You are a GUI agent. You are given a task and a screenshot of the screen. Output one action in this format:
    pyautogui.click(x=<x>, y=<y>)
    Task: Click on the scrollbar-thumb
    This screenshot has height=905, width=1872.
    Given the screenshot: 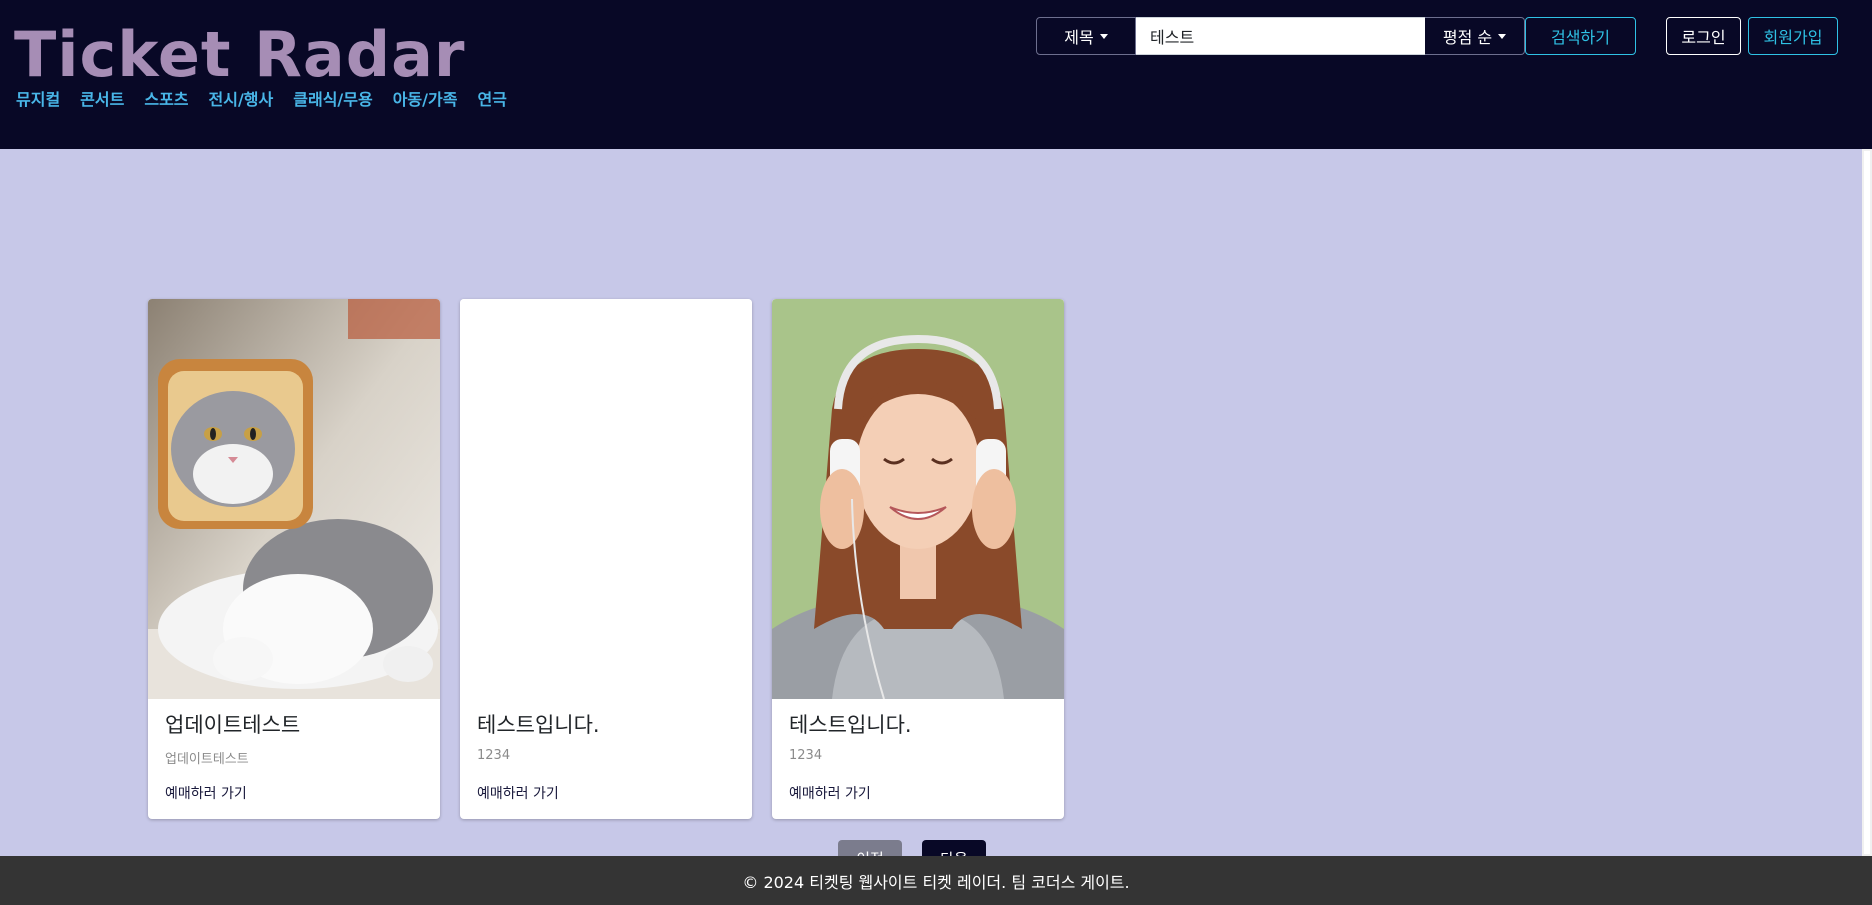 What is the action you would take?
    pyautogui.click(x=1867, y=502)
    